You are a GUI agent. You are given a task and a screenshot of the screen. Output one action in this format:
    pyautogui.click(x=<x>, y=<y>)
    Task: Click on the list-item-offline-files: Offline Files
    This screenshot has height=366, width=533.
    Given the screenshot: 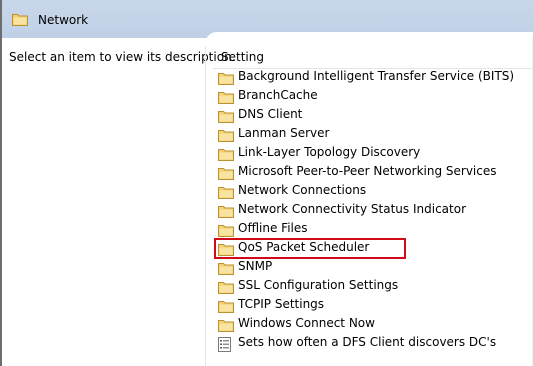 What is the action you would take?
    pyautogui.click(x=373, y=229)
    